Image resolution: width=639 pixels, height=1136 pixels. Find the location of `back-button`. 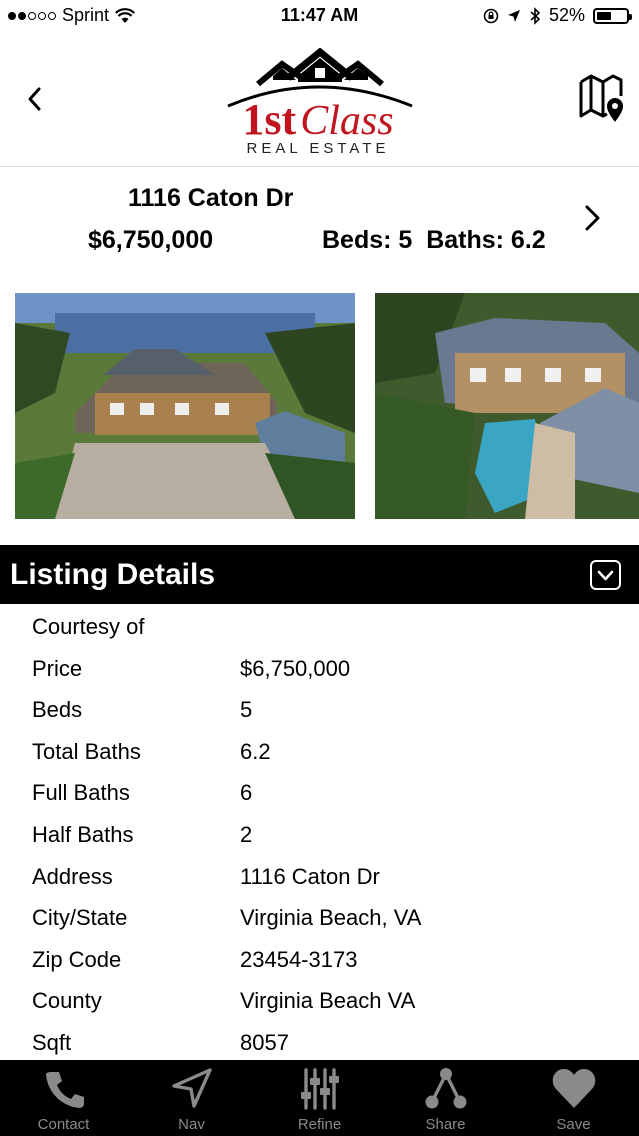

back-button is located at coordinates (35, 99).